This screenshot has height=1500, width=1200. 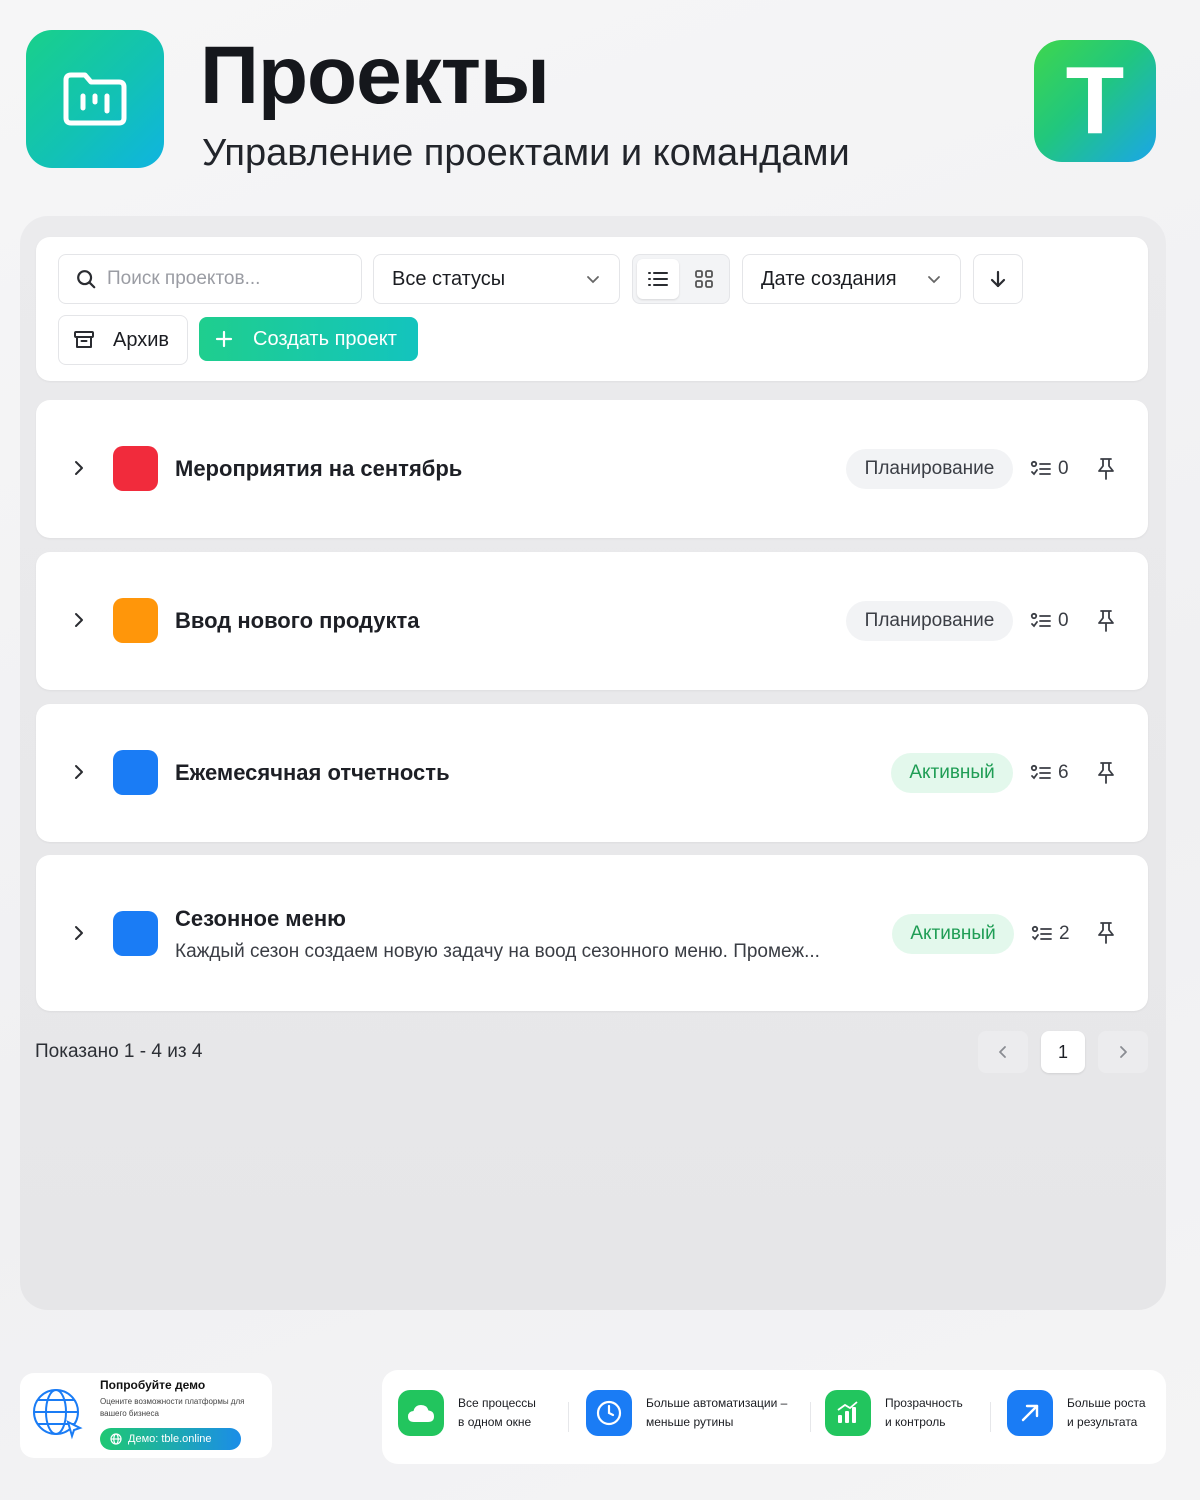 I want to click on task-count: 2, so click(x=1050, y=934).